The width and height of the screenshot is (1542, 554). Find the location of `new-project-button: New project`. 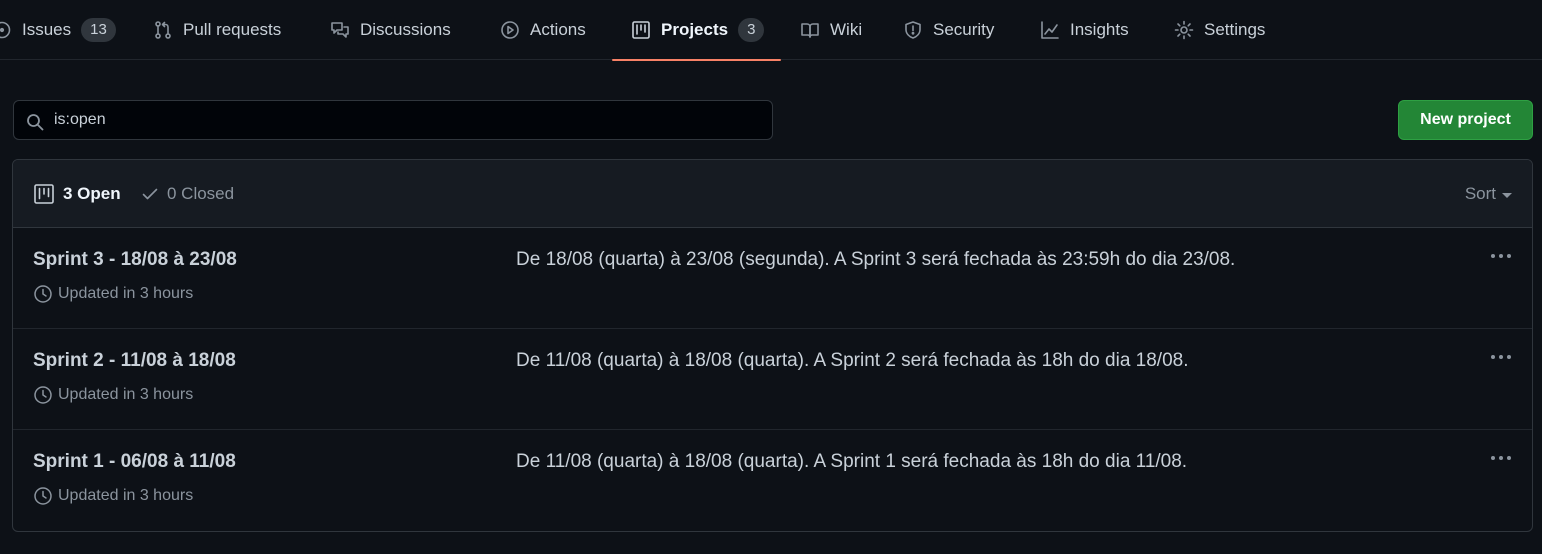

new-project-button: New project is located at coordinates (1465, 120).